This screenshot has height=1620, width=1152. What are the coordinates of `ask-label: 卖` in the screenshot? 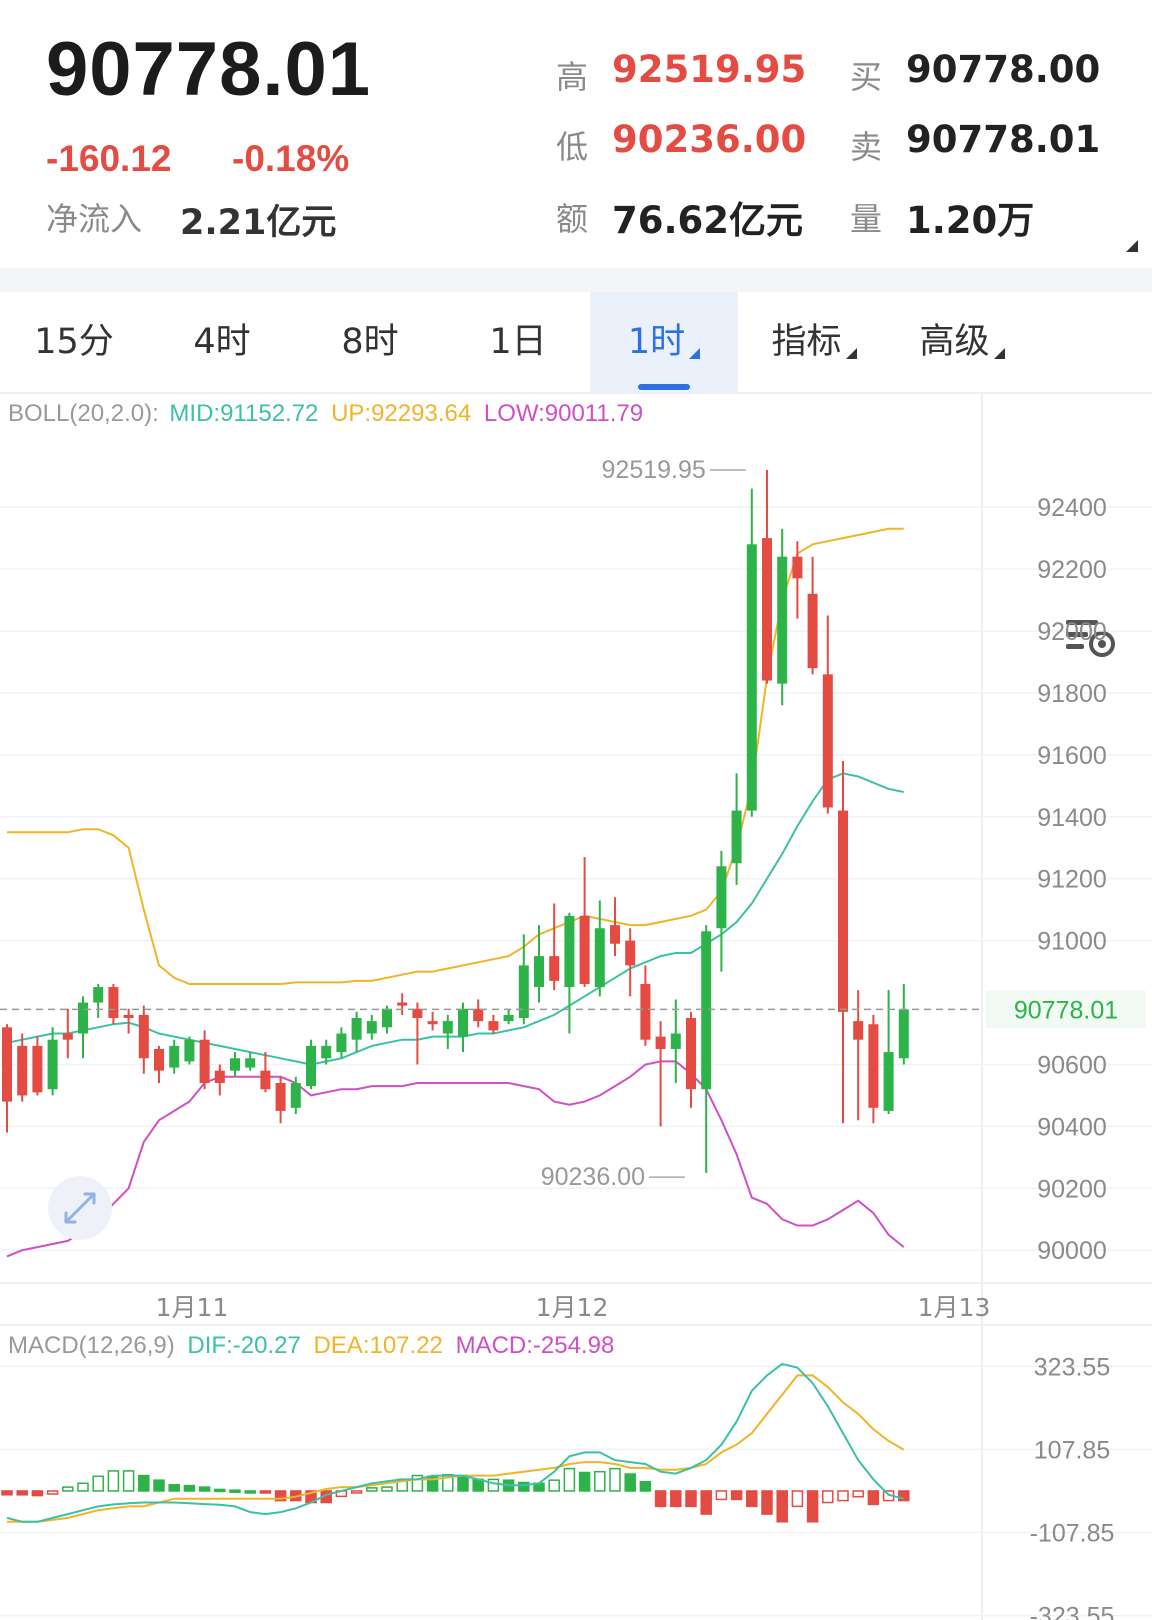 It's located at (866, 147).